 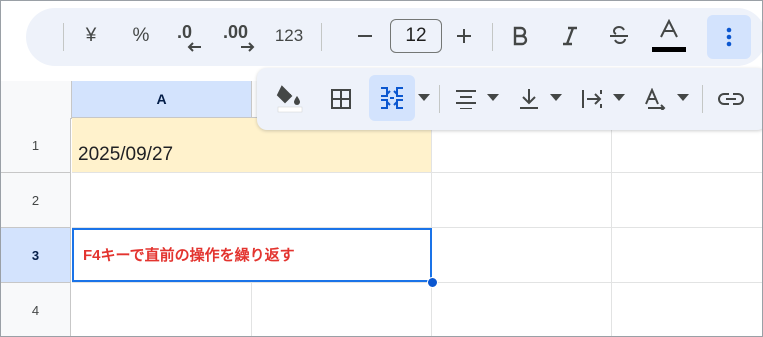 I want to click on decrease-font-size-button, so click(x=365, y=36).